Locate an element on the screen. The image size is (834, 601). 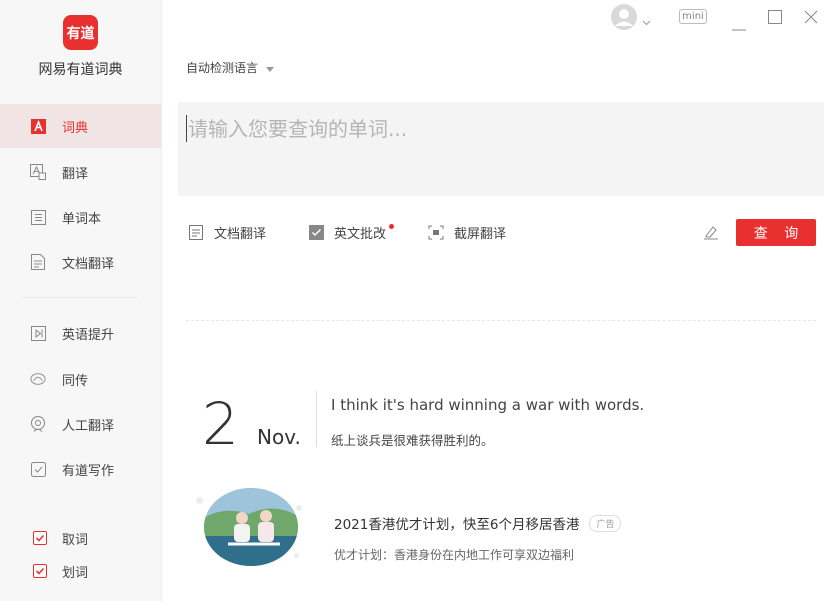
eraser-icon is located at coordinates (711, 234).